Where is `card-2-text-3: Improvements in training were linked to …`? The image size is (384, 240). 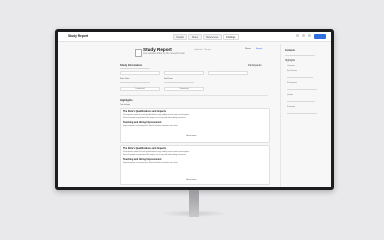
card-2-text-3: Improvements in training were linked to … is located at coordinates (150, 163).